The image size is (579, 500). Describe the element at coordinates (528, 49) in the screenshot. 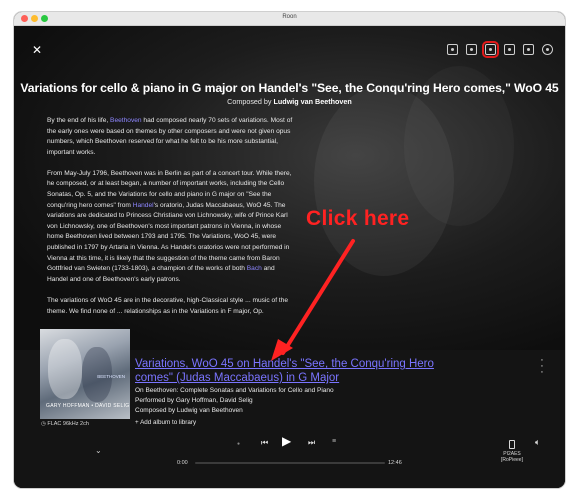

I see `bookmark-icon` at that location.